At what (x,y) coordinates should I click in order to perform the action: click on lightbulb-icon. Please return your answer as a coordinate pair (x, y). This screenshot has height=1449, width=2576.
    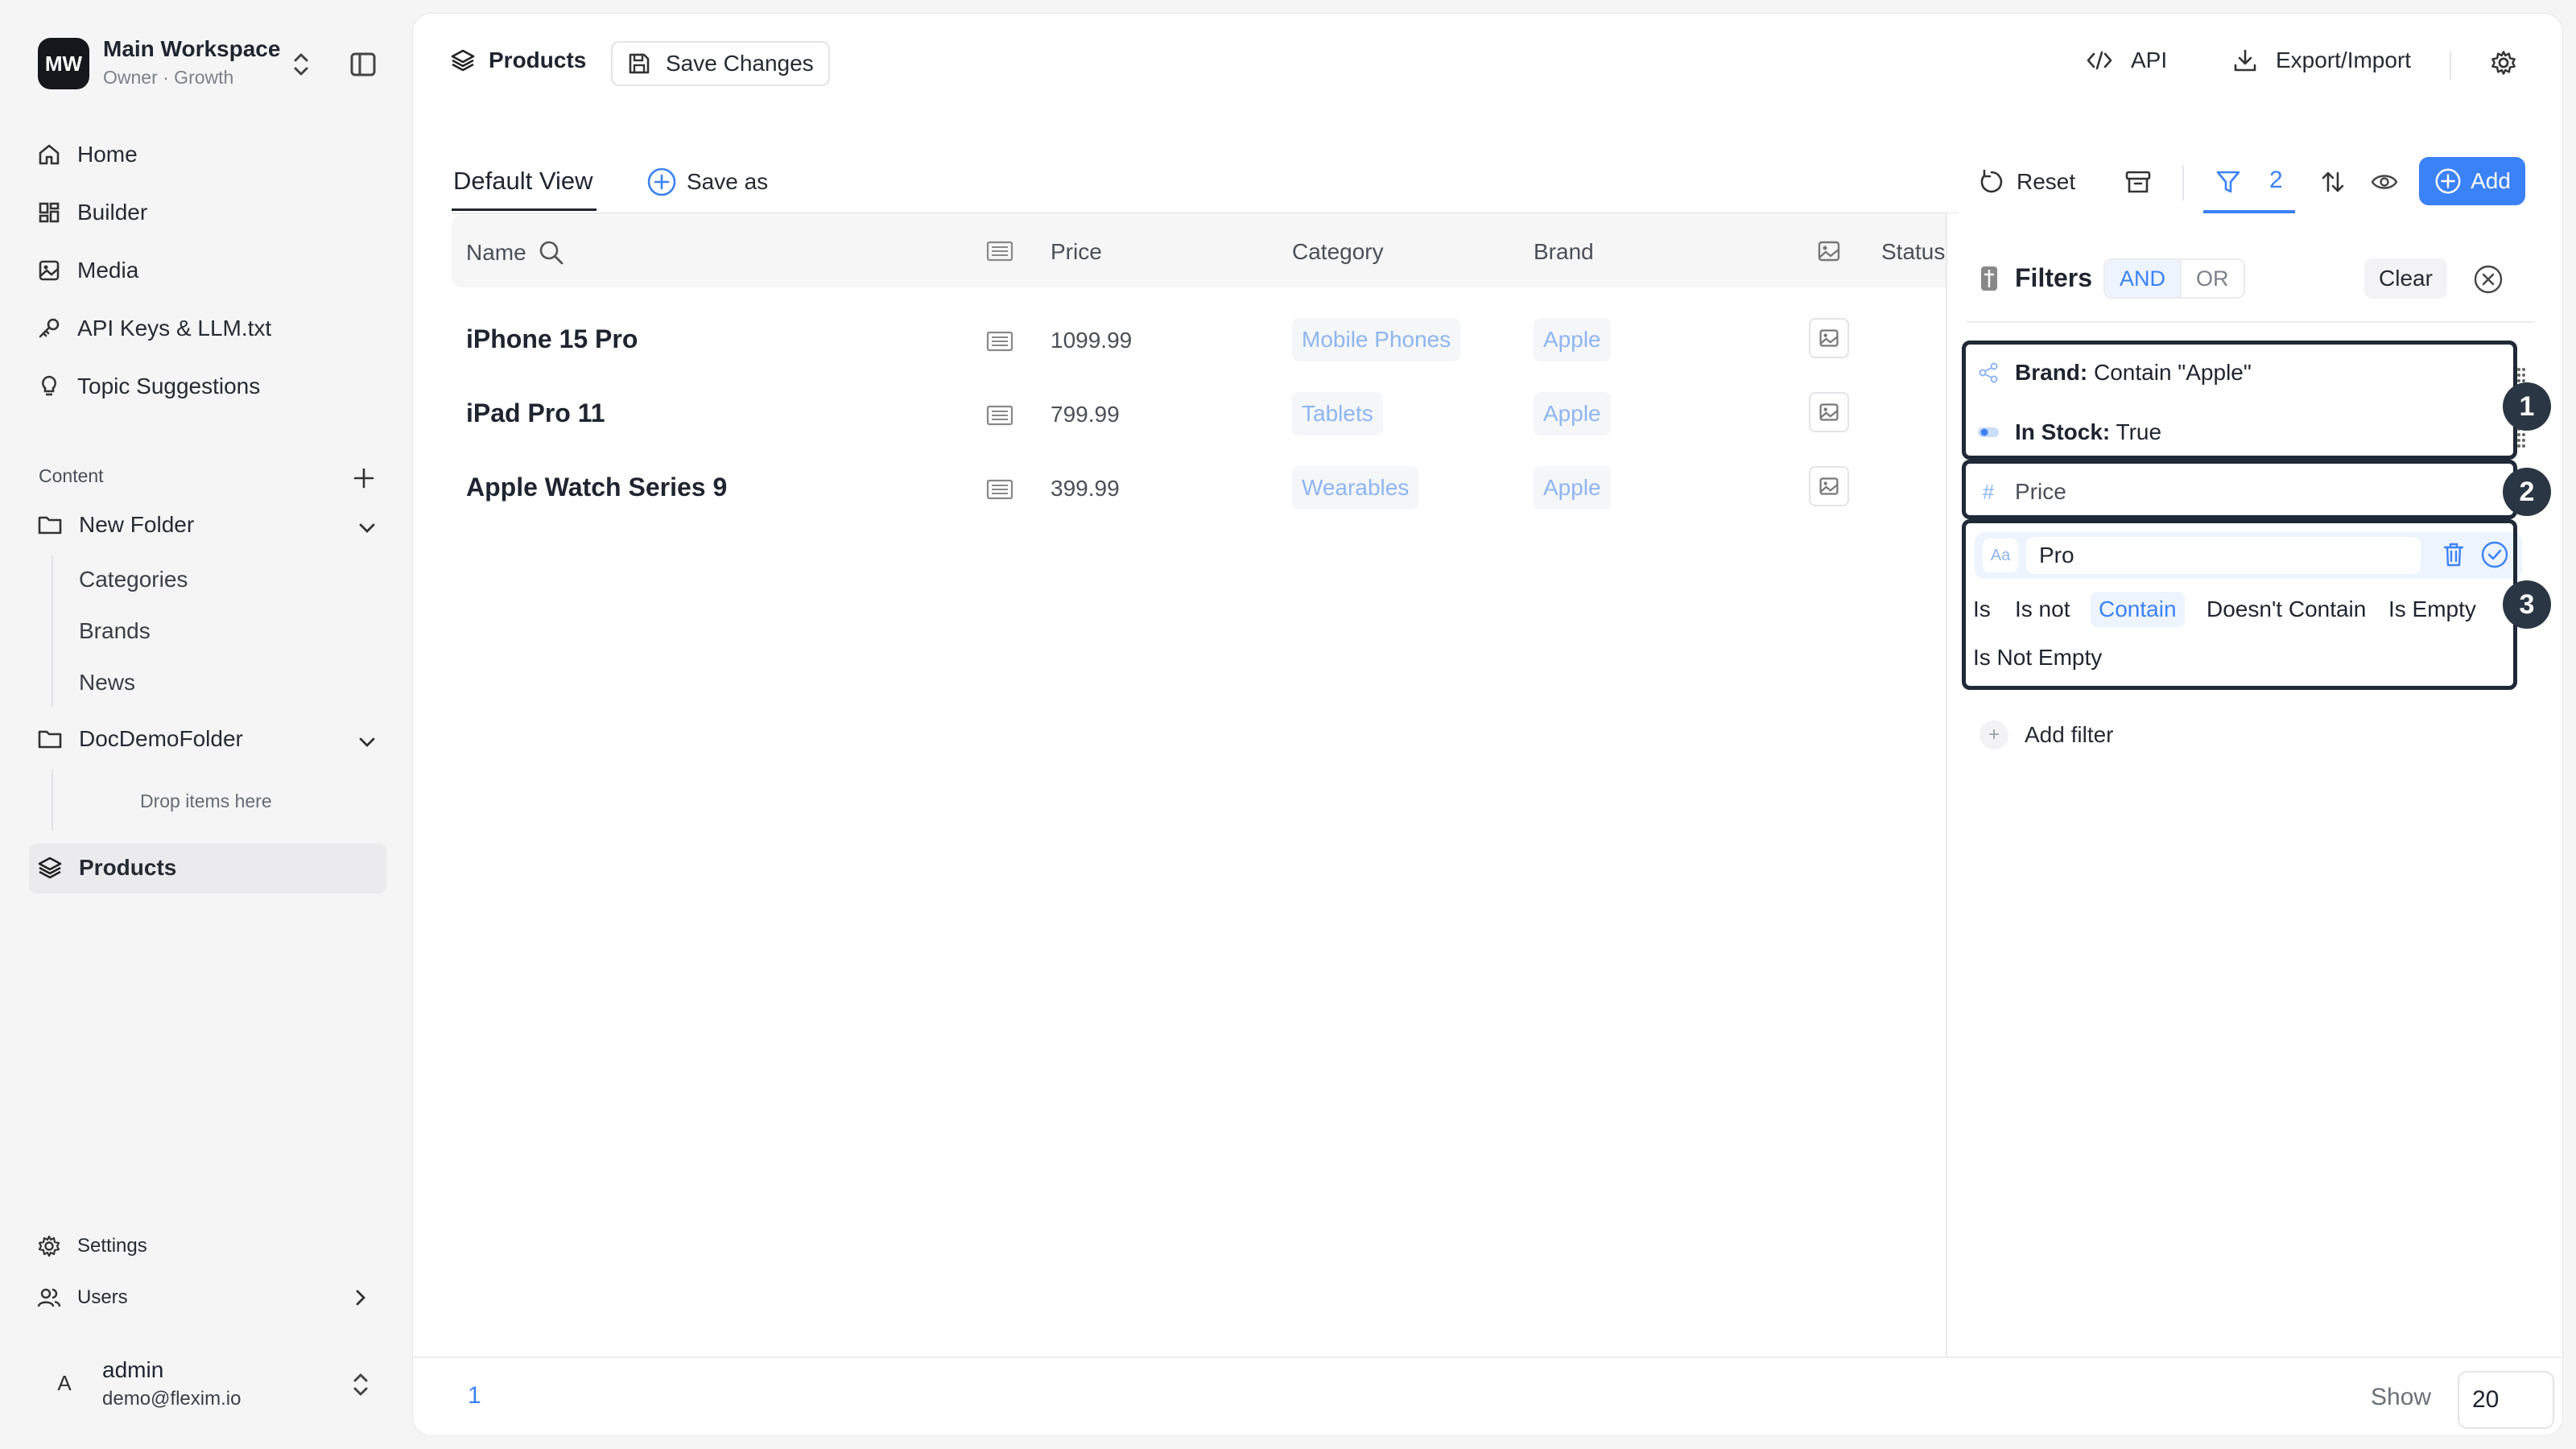
    Looking at the image, I should click on (49, 386).